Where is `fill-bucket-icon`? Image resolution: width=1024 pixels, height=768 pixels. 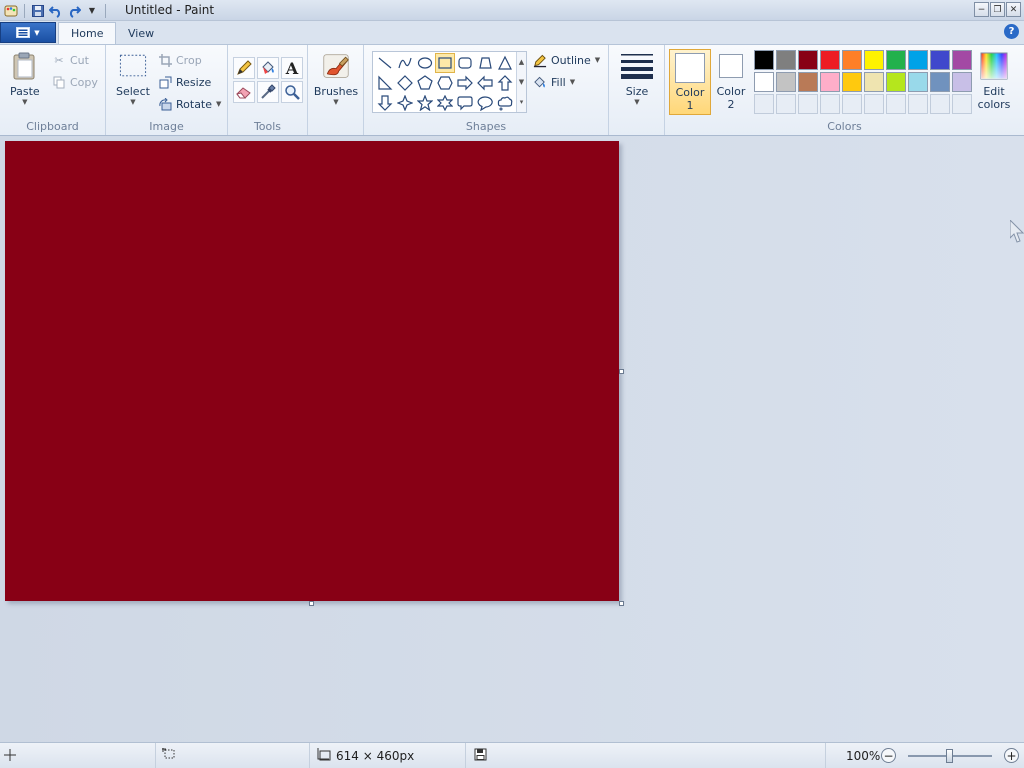
fill-bucket-icon is located at coordinates (268, 68).